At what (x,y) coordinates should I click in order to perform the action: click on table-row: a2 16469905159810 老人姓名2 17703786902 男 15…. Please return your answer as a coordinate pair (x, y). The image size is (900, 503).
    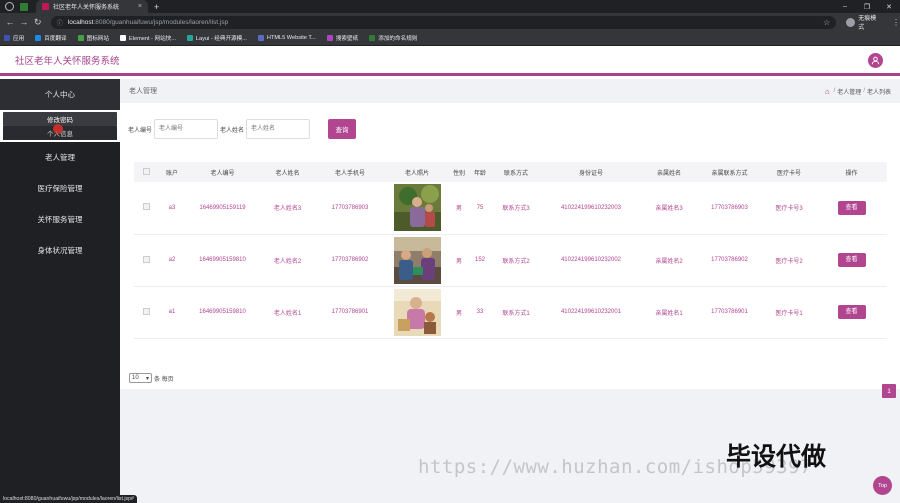
    Looking at the image, I should click on (510, 260).